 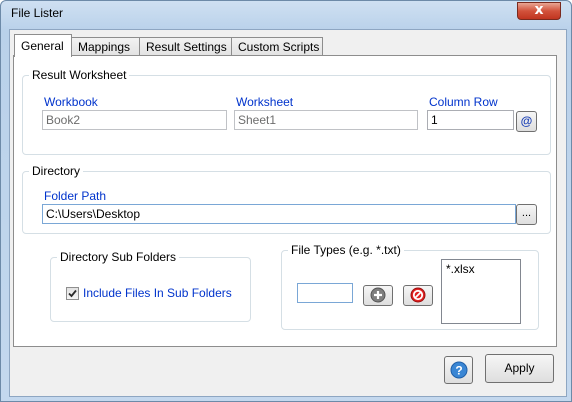 I want to click on worksheet-label: Worksheet, so click(x=265, y=102).